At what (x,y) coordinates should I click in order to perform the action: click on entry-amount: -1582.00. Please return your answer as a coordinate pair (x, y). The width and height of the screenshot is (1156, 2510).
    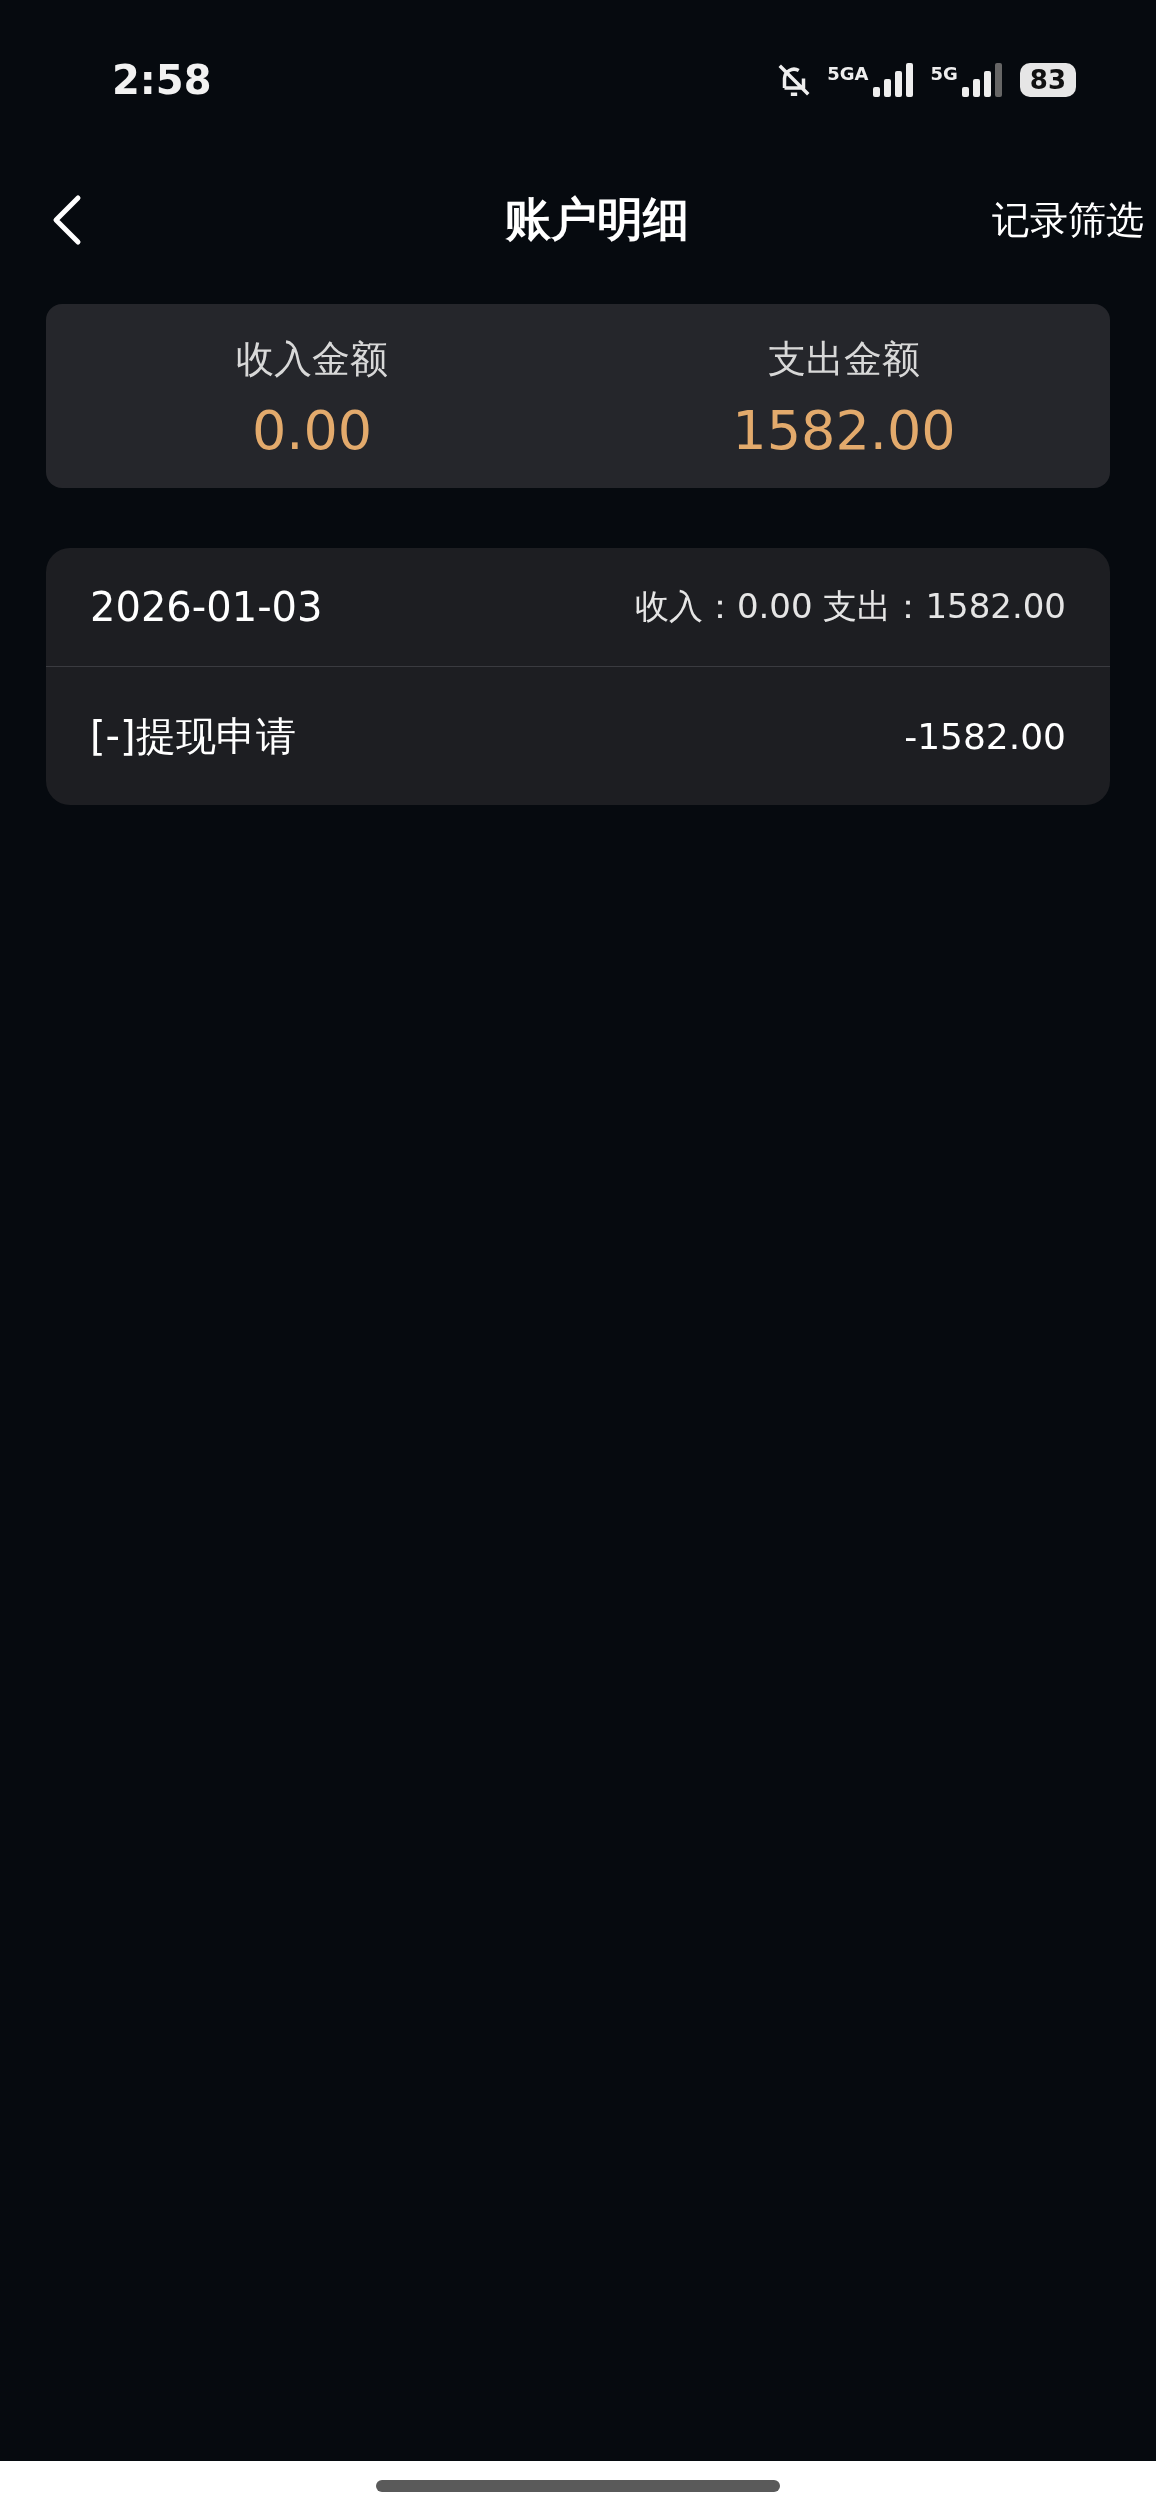
    Looking at the image, I should click on (985, 736).